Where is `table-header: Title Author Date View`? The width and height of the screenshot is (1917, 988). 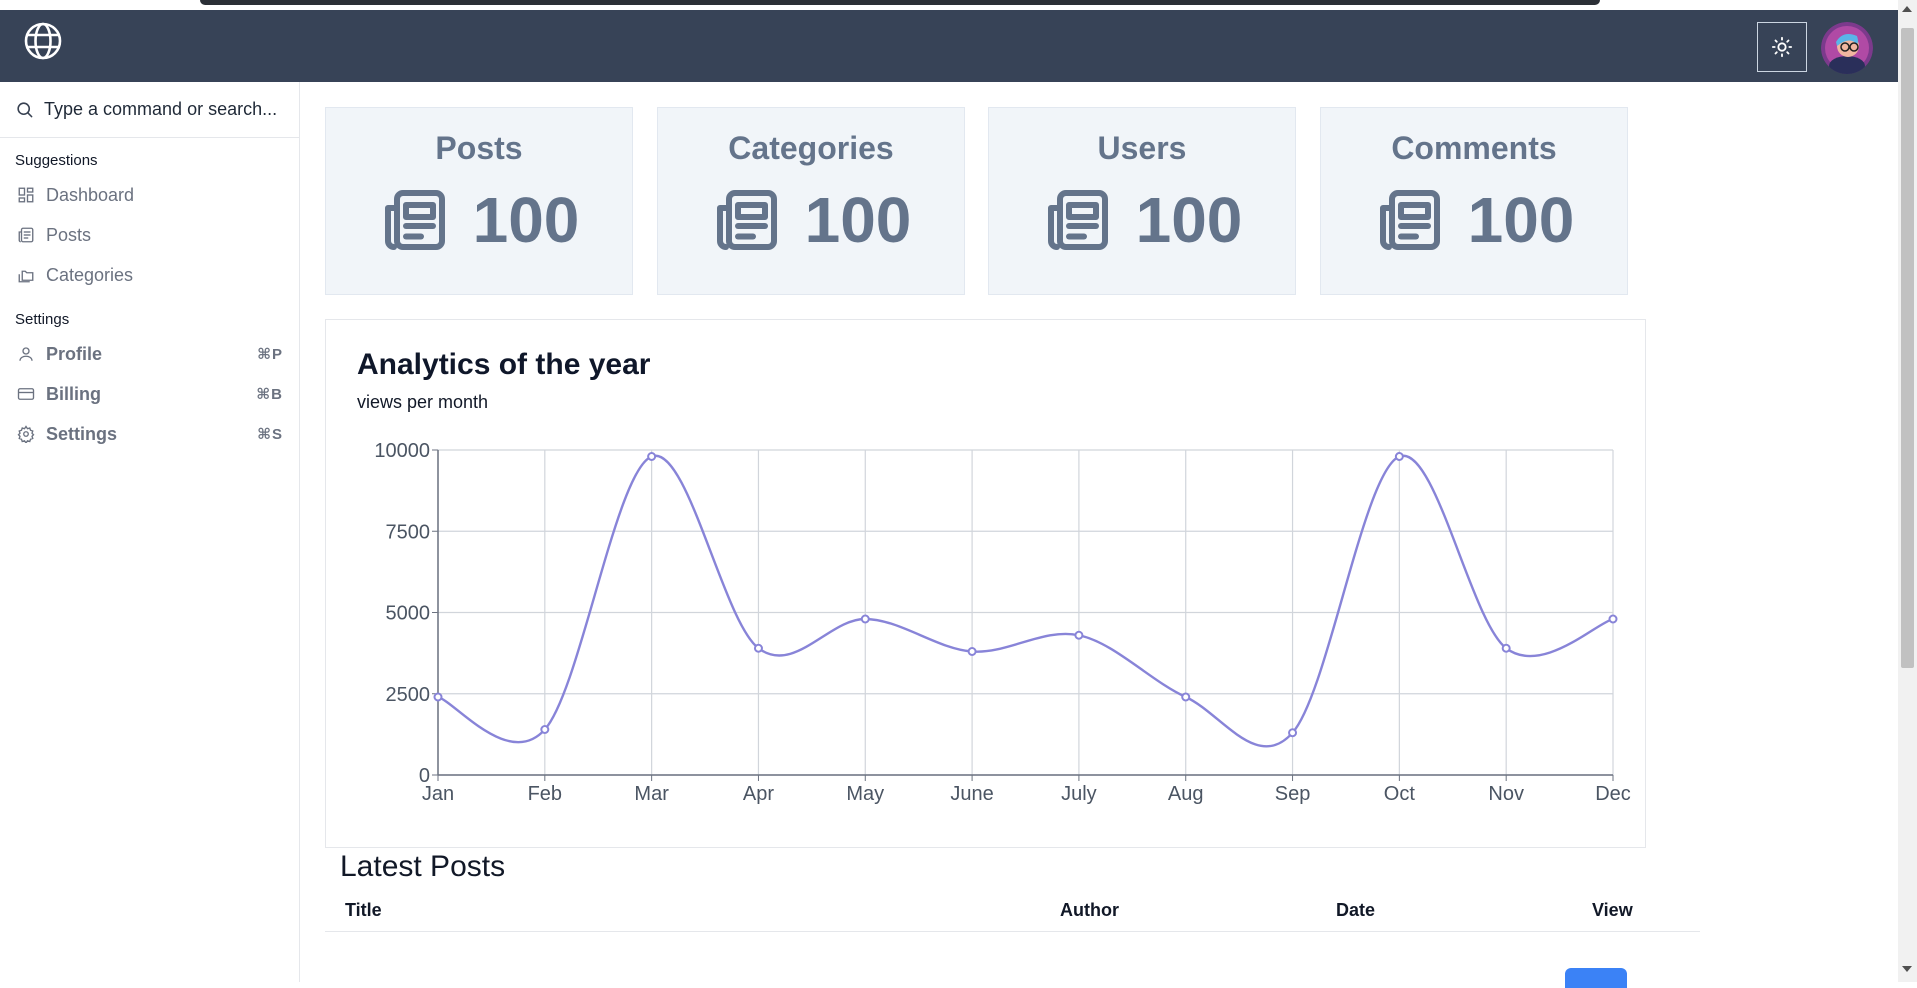 table-header: Title Author Date View is located at coordinates (1012, 910).